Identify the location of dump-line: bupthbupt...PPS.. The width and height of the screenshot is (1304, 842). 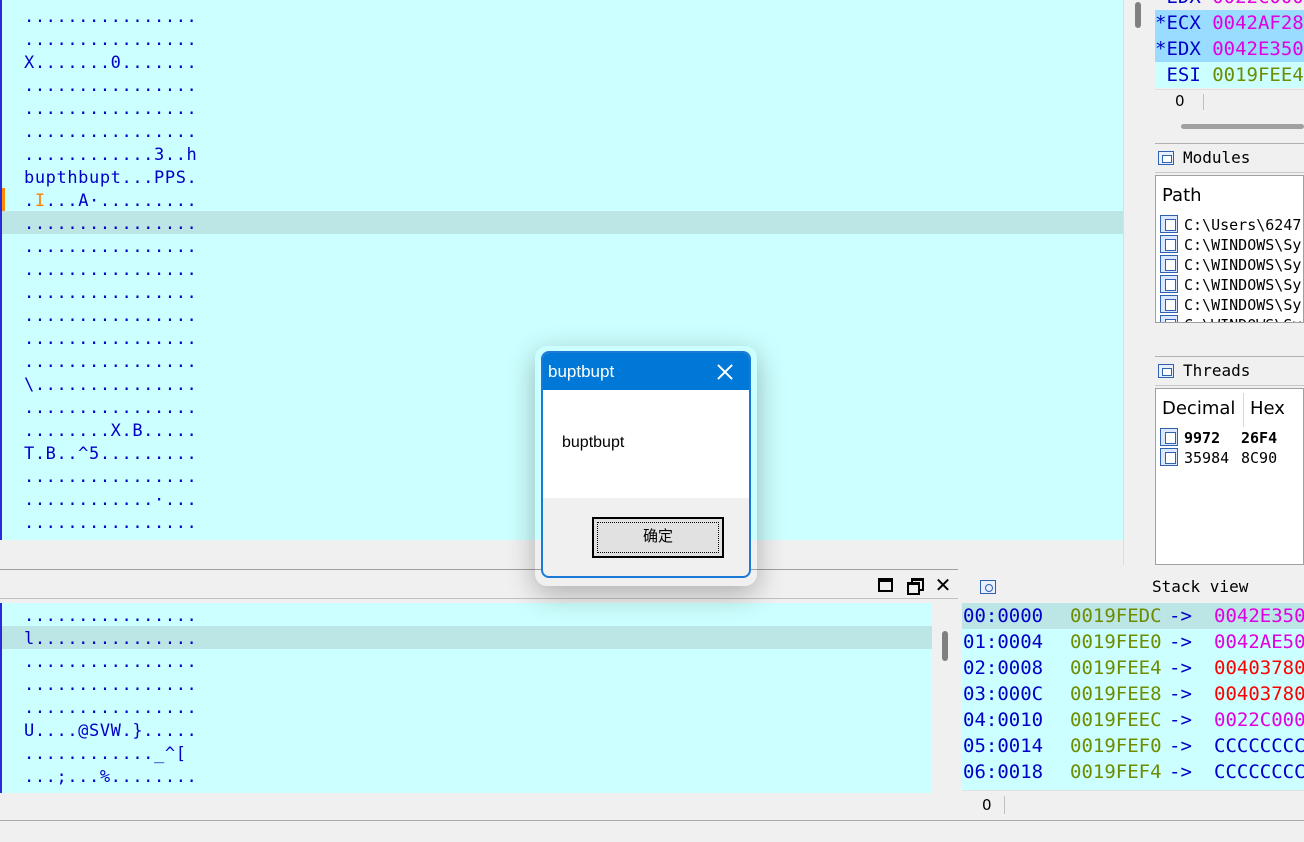
(111, 178).